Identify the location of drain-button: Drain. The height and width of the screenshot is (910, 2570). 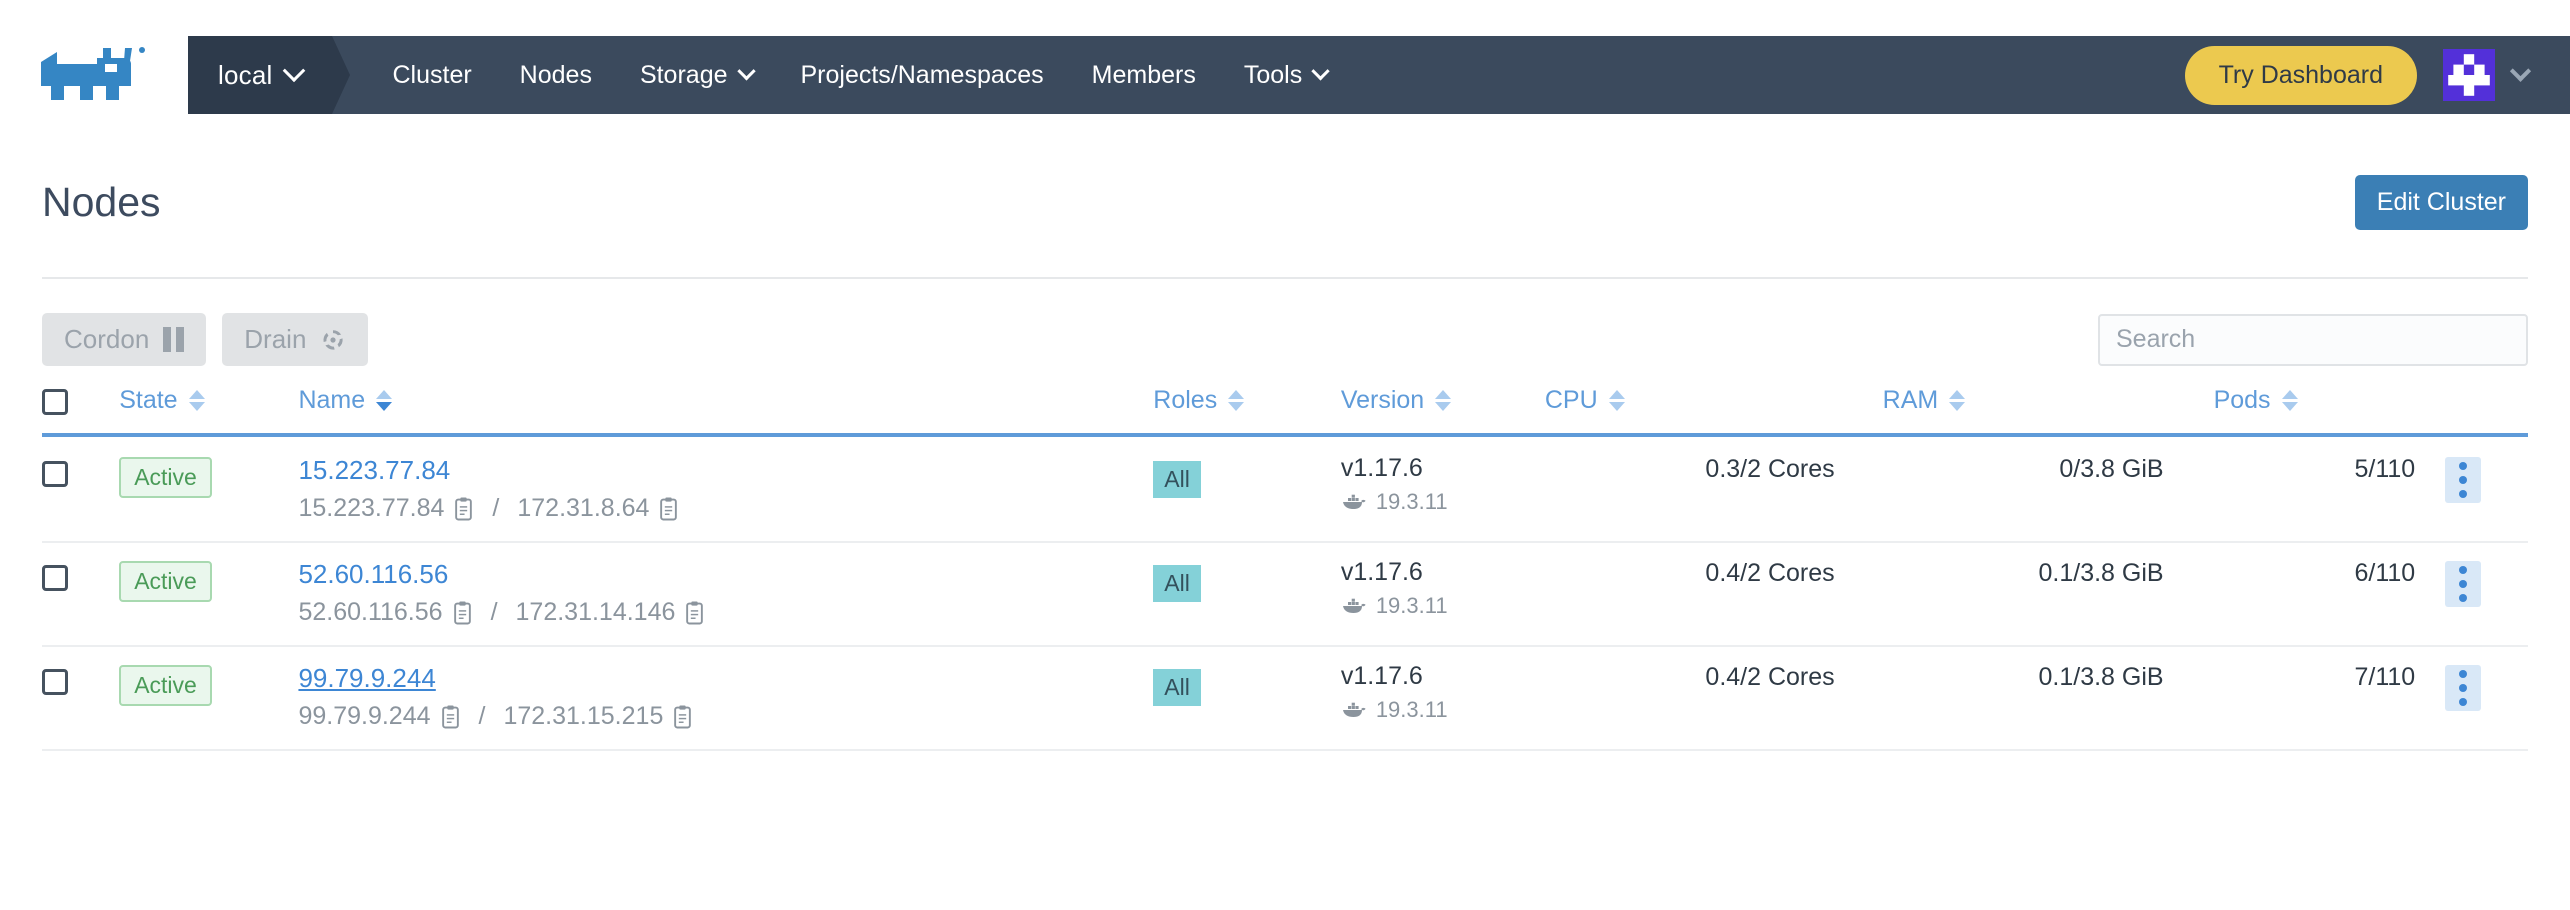
(295, 339).